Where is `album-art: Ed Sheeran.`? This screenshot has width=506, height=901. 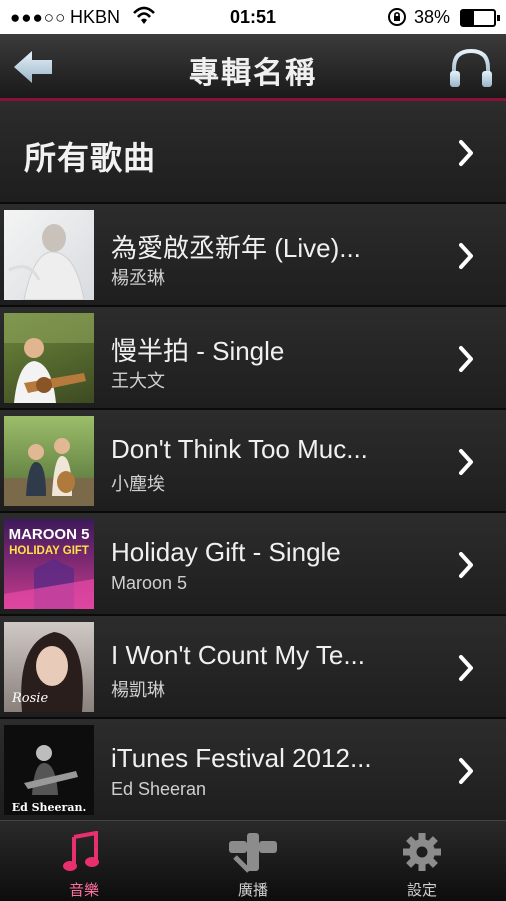 album-art: Ed Sheeran. is located at coordinates (49, 770).